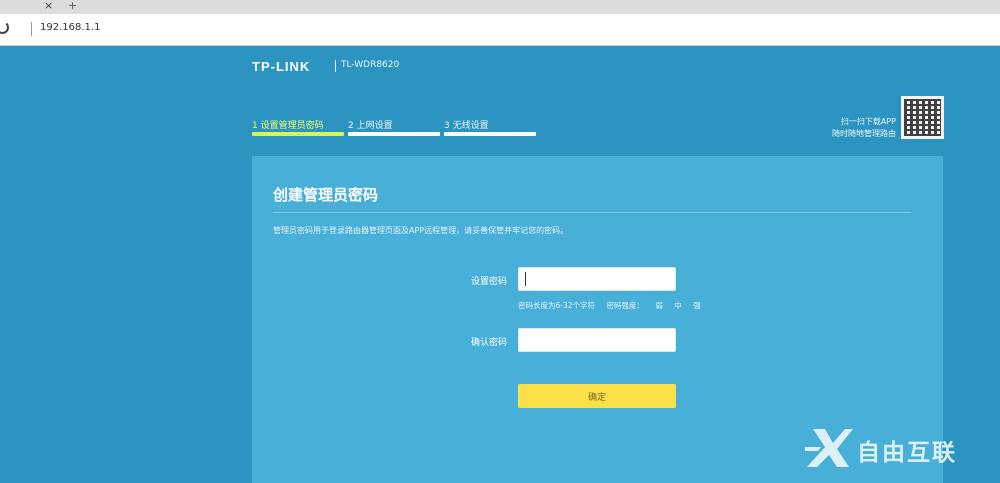 Image resolution: width=1000 pixels, height=483 pixels. What do you see at coordinates (370, 126) in the screenshot?
I see `step-2-label: 2 上网设置` at bounding box center [370, 126].